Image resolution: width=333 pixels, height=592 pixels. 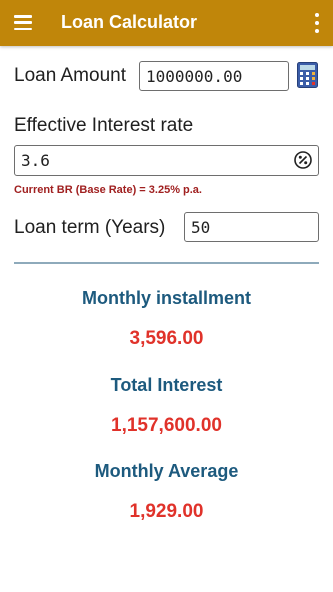 I want to click on app-title: Loan Calculator, so click(x=129, y=22).